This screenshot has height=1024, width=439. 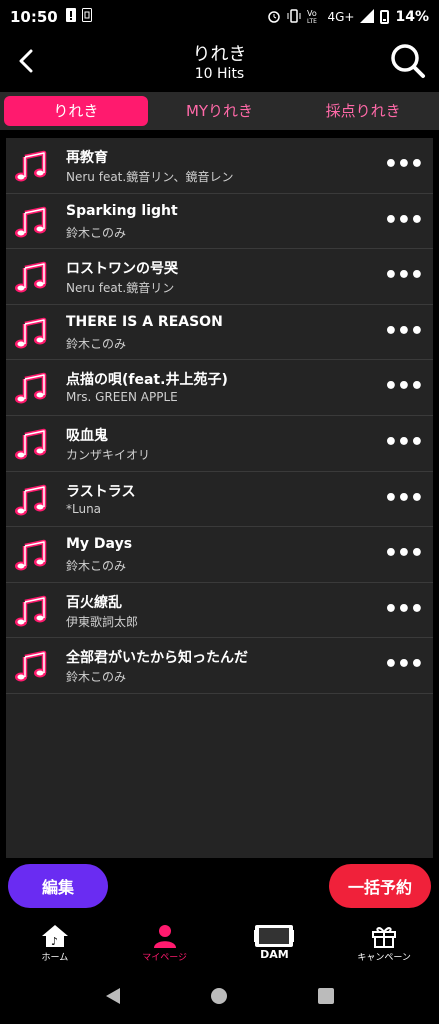 I want to click on song-title: Sparking light, so click(x=122, y=210).